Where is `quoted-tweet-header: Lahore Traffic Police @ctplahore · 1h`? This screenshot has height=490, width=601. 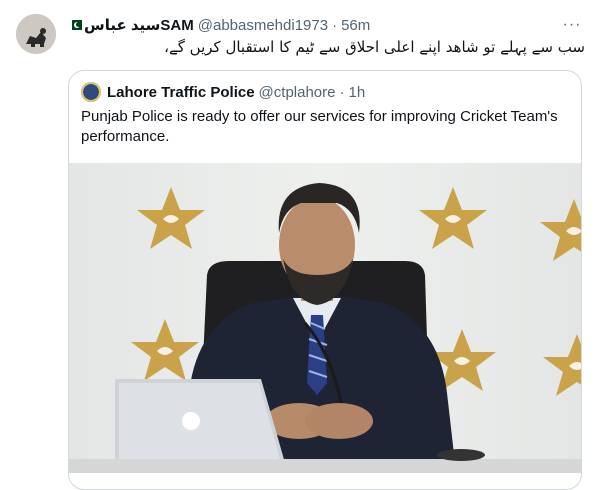 quoted-tweet-header: Lahore Traffic Police @ctplahore · 1h is located at coordinates (223, 92).